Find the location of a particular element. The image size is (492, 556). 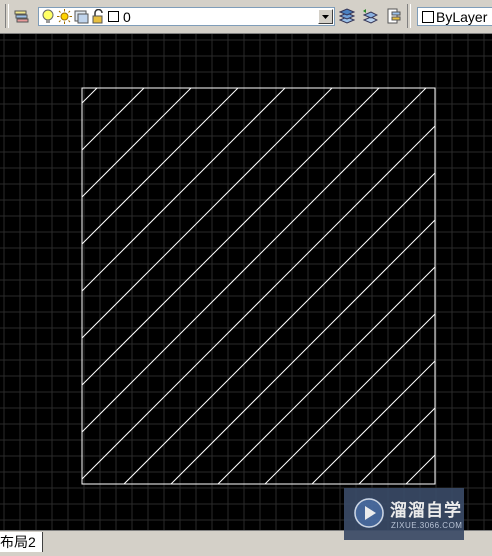

layer-name: 0 is located at coordinates (127, 17).